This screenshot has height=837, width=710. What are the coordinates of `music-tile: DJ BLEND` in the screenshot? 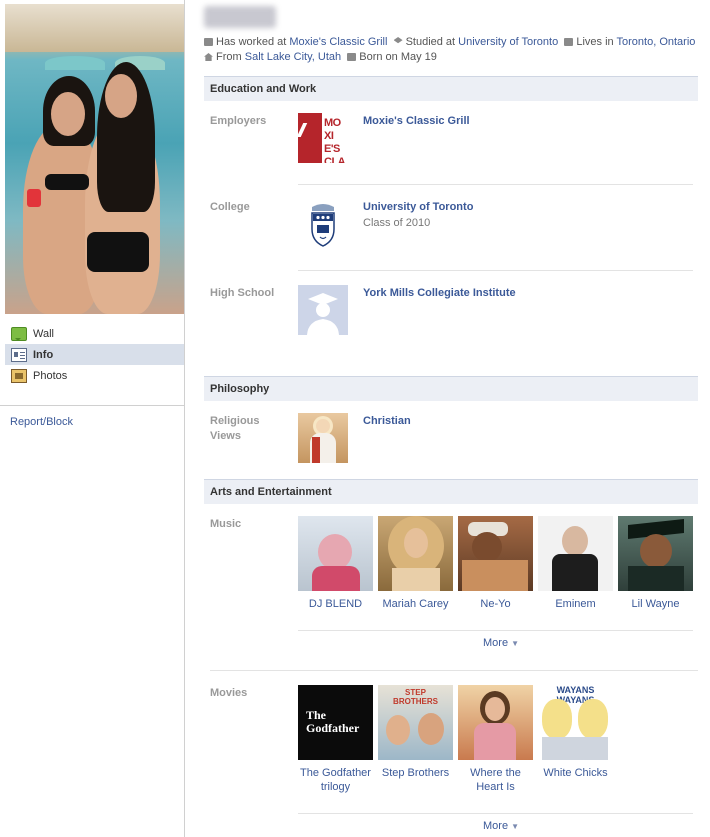 It's located at (335, 563).